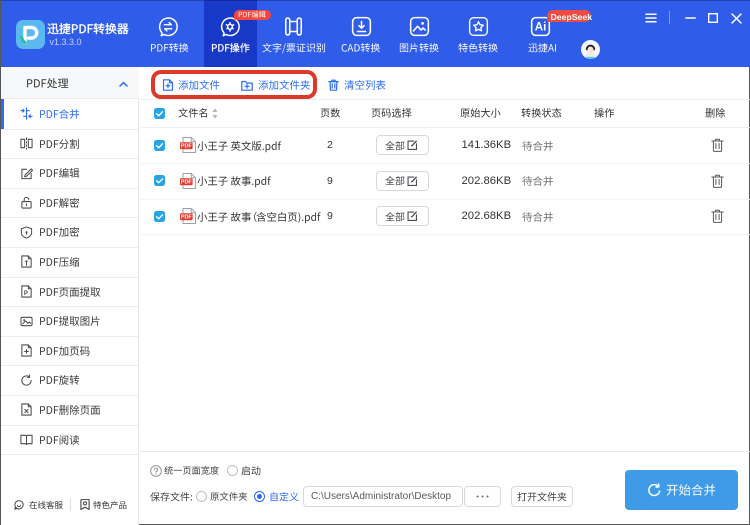  What do you see at coordinates (540, 26) in the screenshot?
I see `svg-text: Ai` at bounding box center [540, 26].